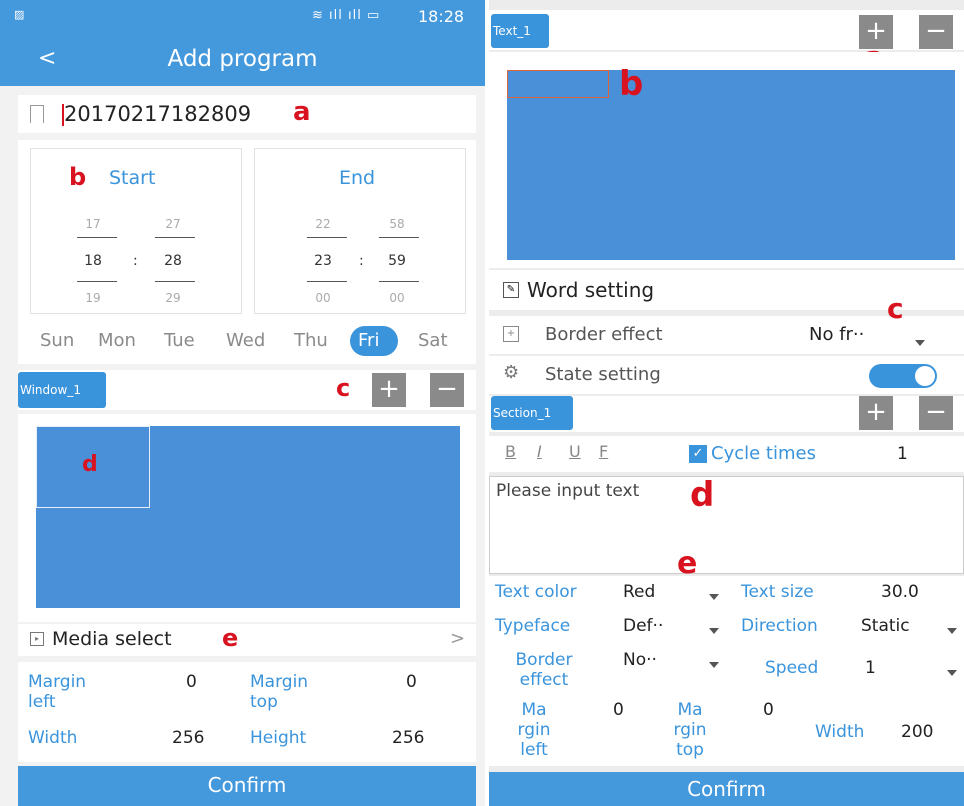 This screenshot has height=806, width=964. Describe the element at coordinates (640, 660) in the screenshot. I see `border-effect-prop-value: No··` at that location.